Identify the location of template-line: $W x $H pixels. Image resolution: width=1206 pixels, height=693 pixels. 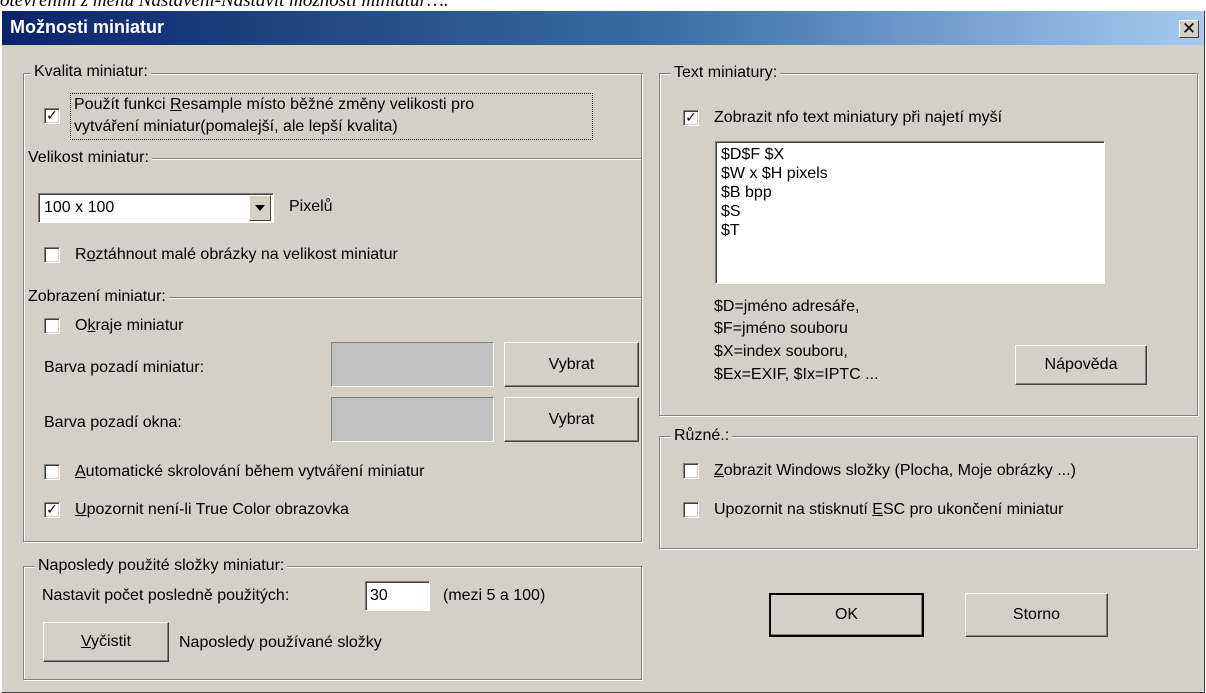
(774, 173).